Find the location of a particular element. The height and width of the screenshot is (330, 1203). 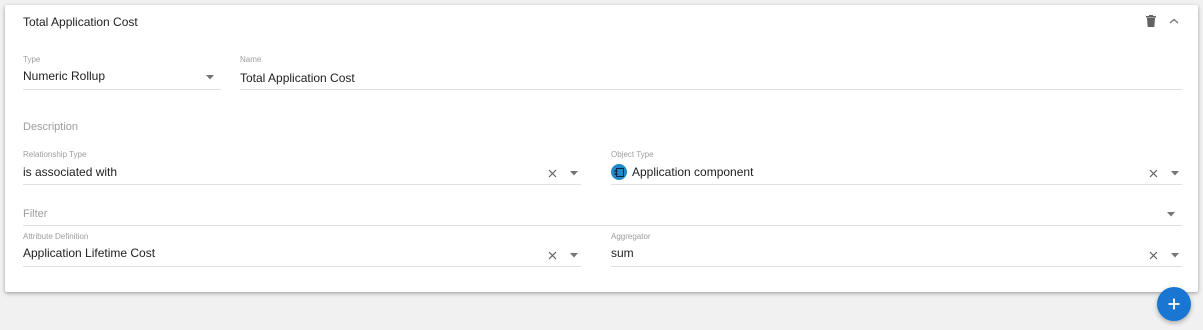

aggregator-value: sum is located at coordinates (622, 253).